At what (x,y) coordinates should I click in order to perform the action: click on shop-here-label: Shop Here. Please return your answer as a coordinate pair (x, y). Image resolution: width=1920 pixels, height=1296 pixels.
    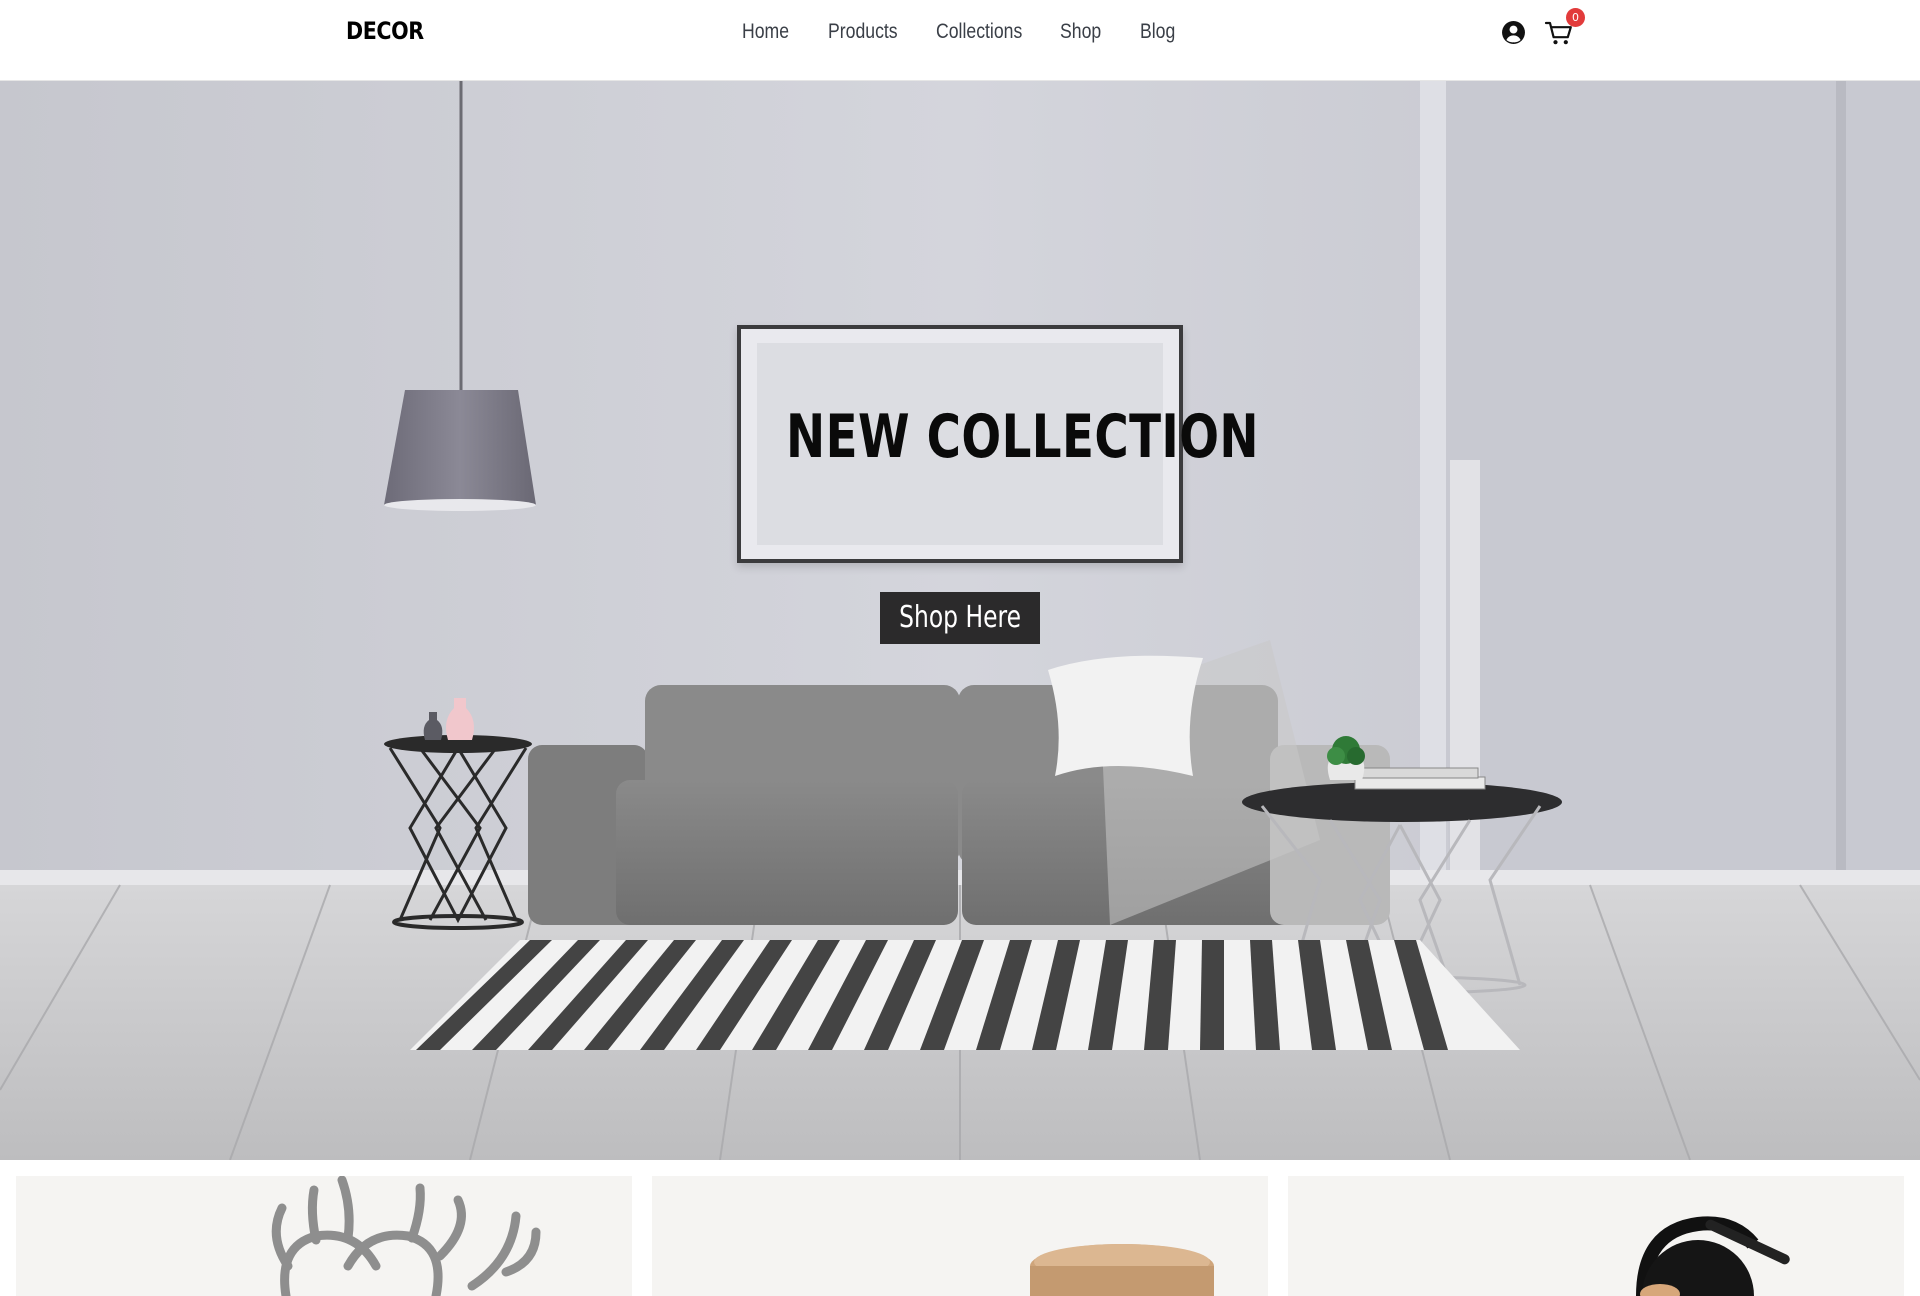
    Looking at the image, I should click on (960, 617).